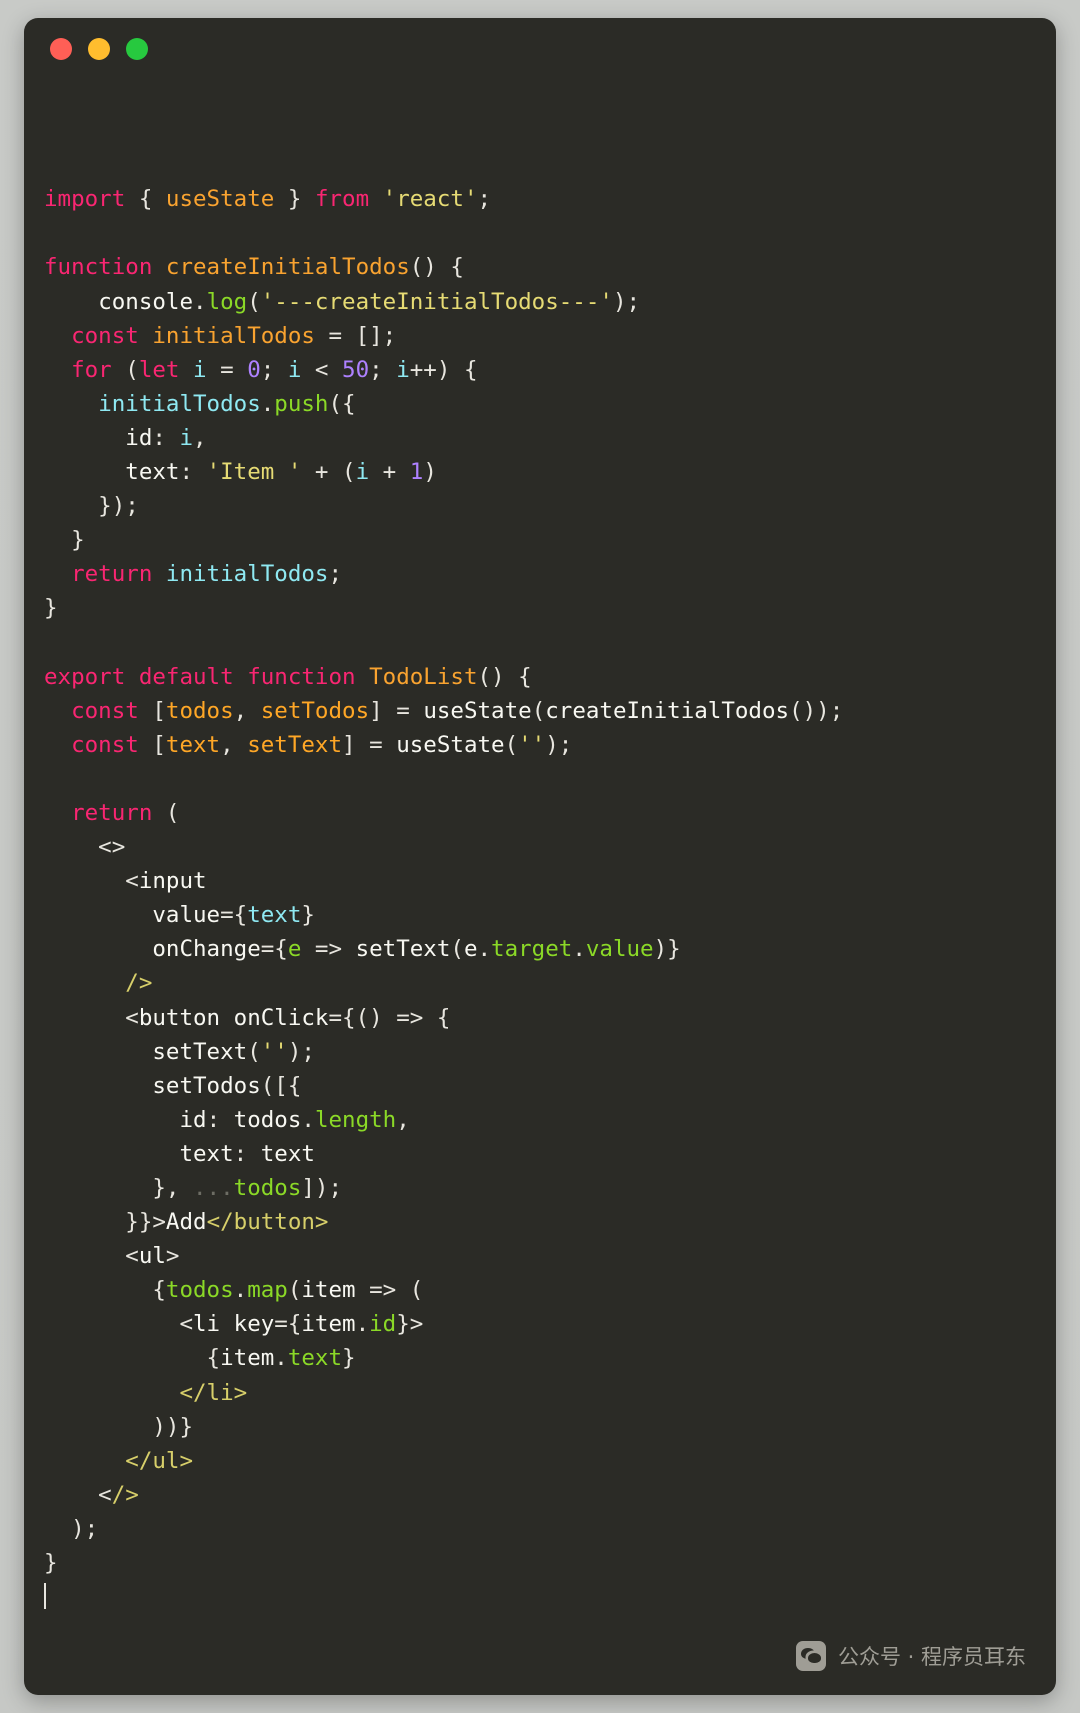  I want to click on text-cursor, so click(541, 1597).